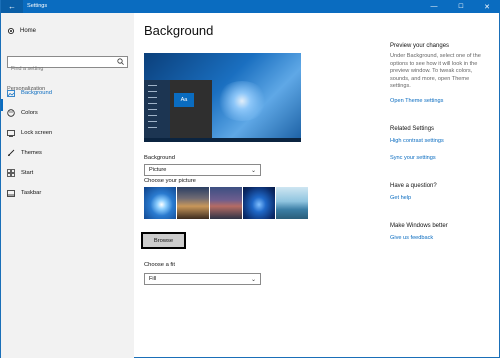 Image resolution: width=500 pixels, height=358 pixels. What do you see at coordinates (202, 279) in the screenshot?
I see `fit-dropdown: Fill ⌄` at bounding box center [202, 279].